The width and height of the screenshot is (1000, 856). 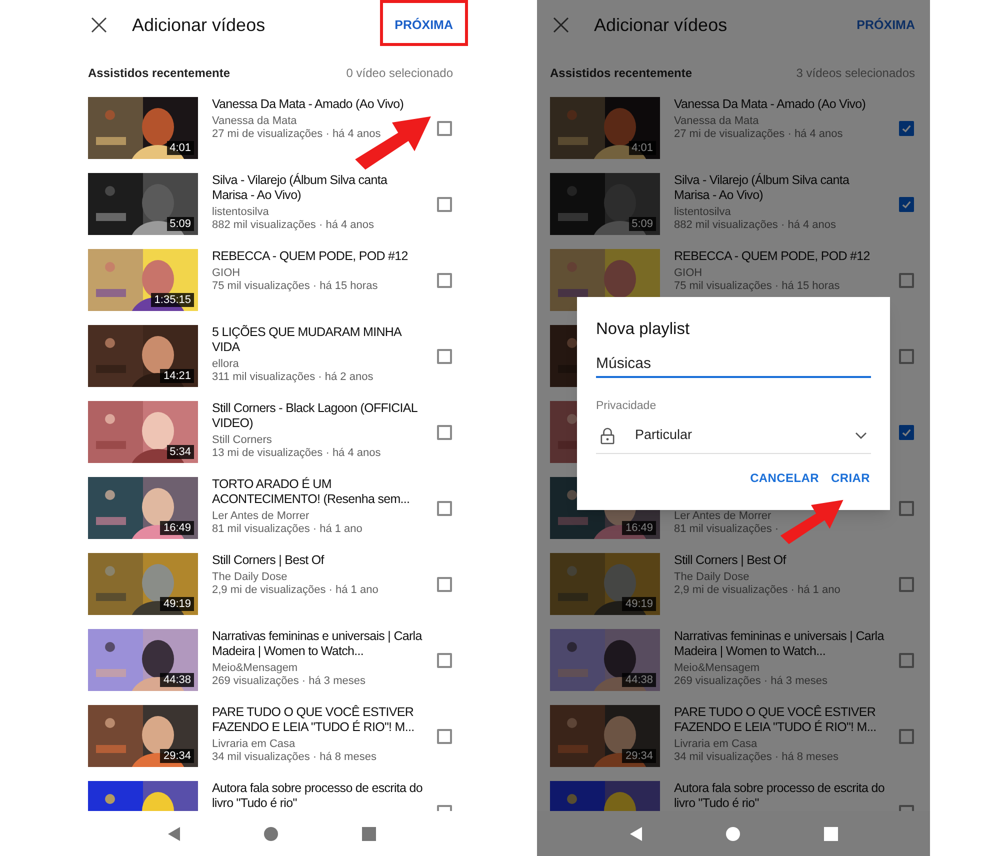 What do you see at coordinates (643, 329) in the screenshot?
I see `dialog-title: Nova playlist` at bounding box center [643, 329].